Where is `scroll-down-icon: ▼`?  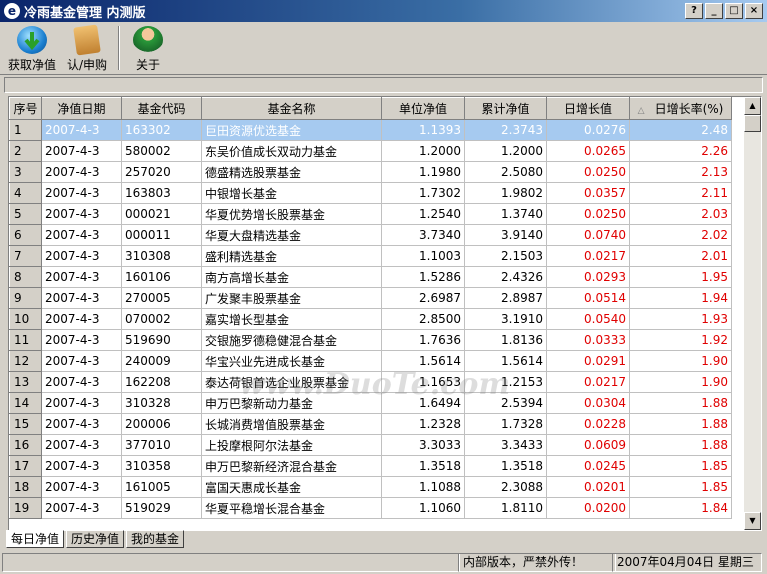 scroll-down-icon: ▼ is located at coordinates (752, 521).